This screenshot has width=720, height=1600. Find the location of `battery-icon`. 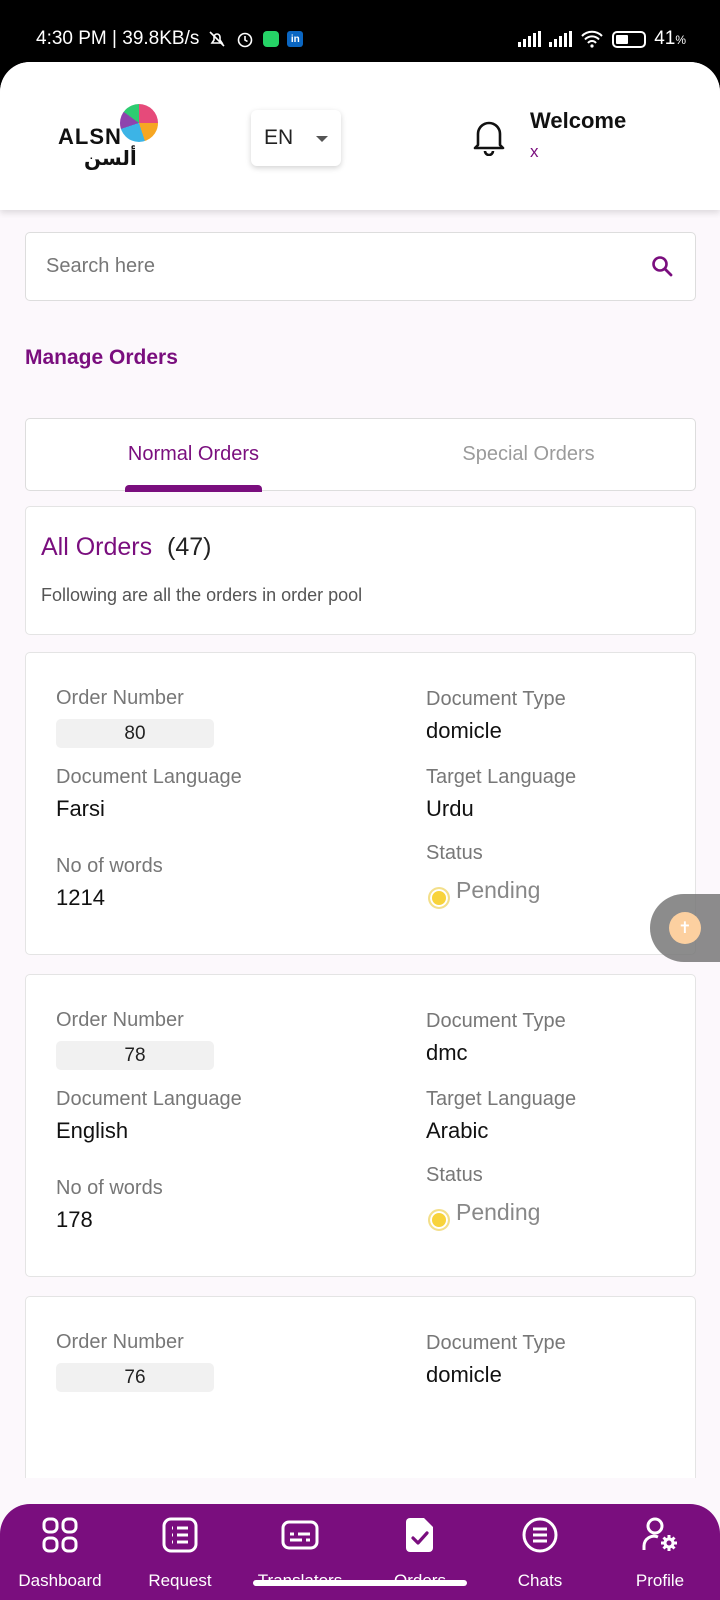

battery-icon is located at coordinates (629, 39).